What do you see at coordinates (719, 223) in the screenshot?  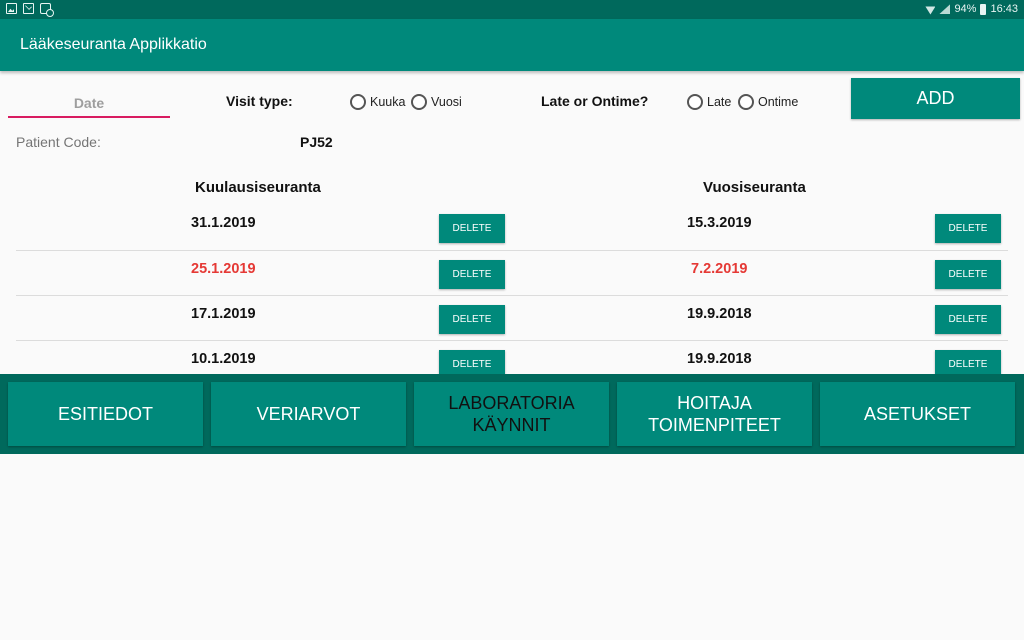 I see `right-visit-date: 15.3.2019` at bounding box center [719, 223].